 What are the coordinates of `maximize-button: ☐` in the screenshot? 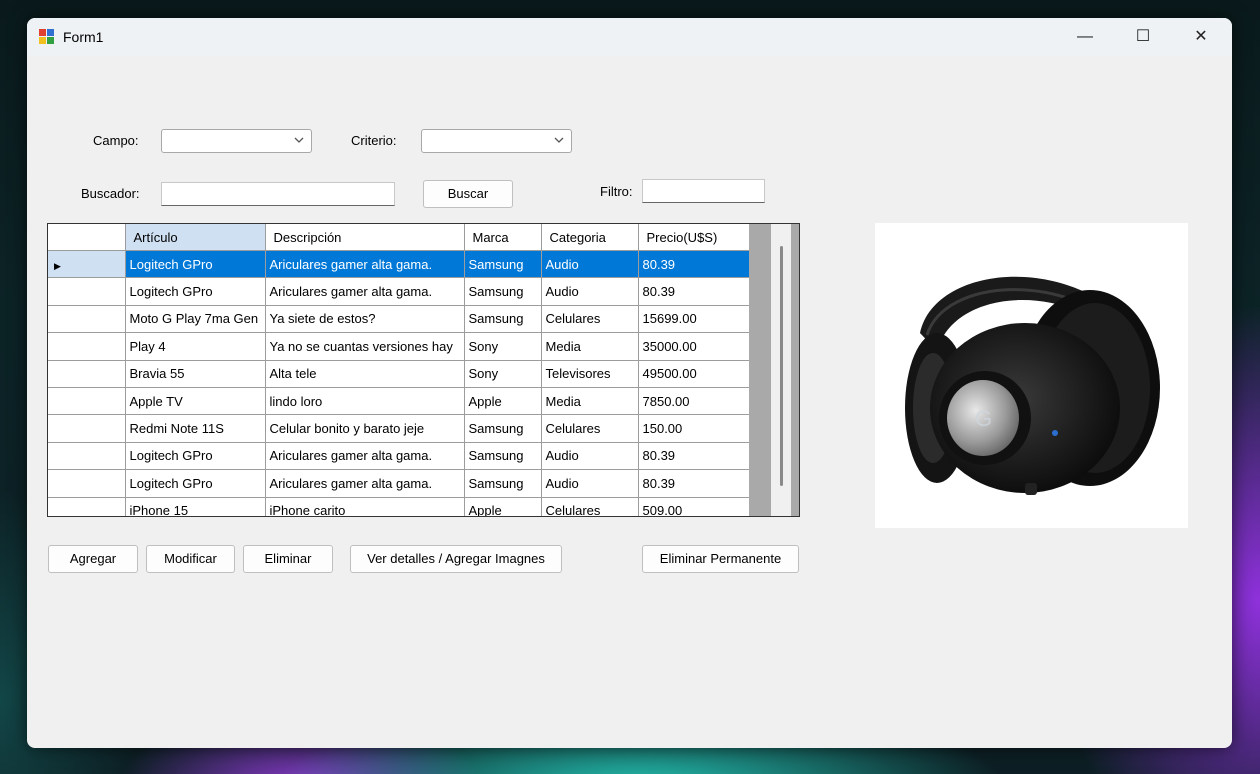 It's located at (1143, 37).